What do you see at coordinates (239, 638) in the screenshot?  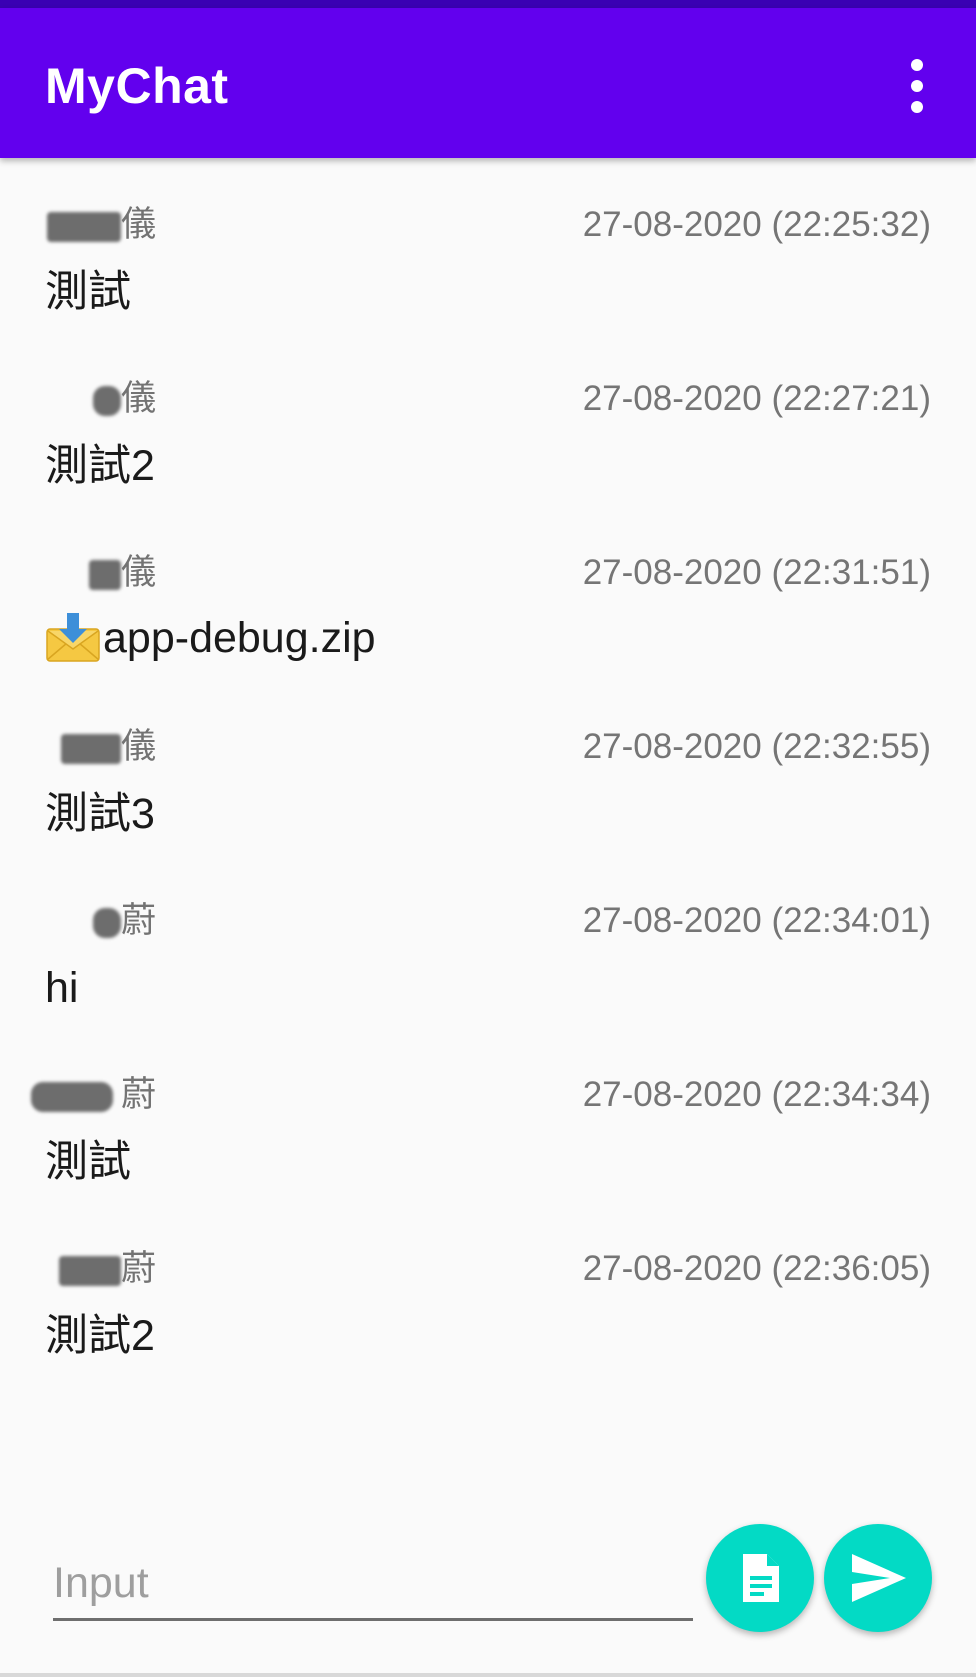 I see `file-name: app-debug.zip` at bounding box center [239, 638].